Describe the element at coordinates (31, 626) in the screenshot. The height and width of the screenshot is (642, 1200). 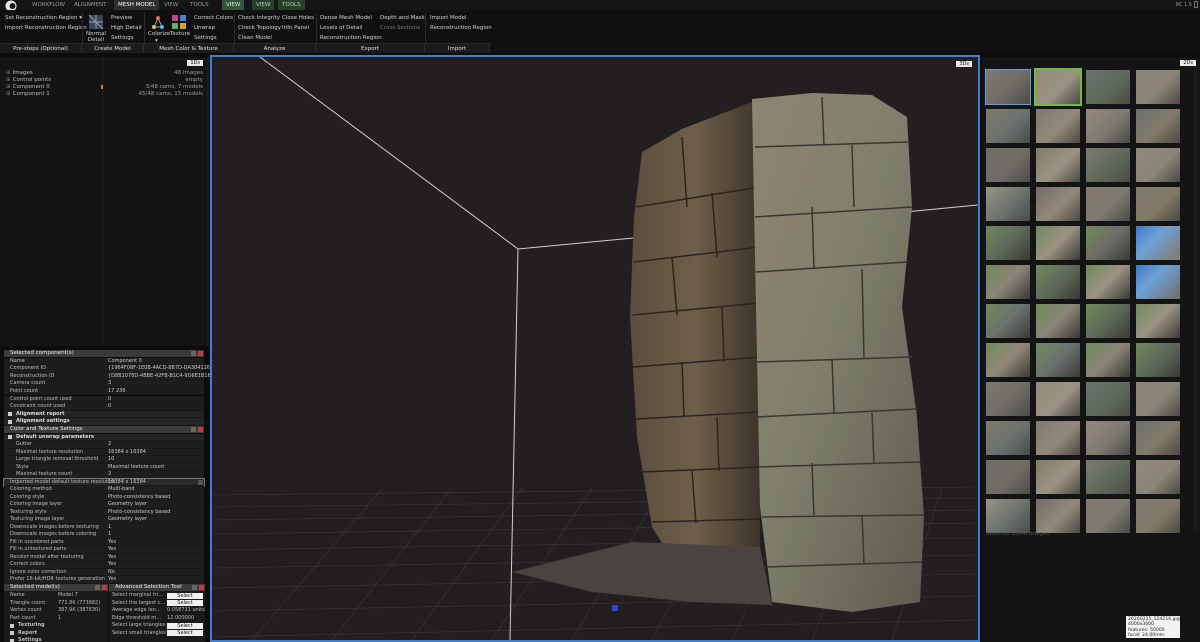
I see `expandable-section: Texturing` at that location.